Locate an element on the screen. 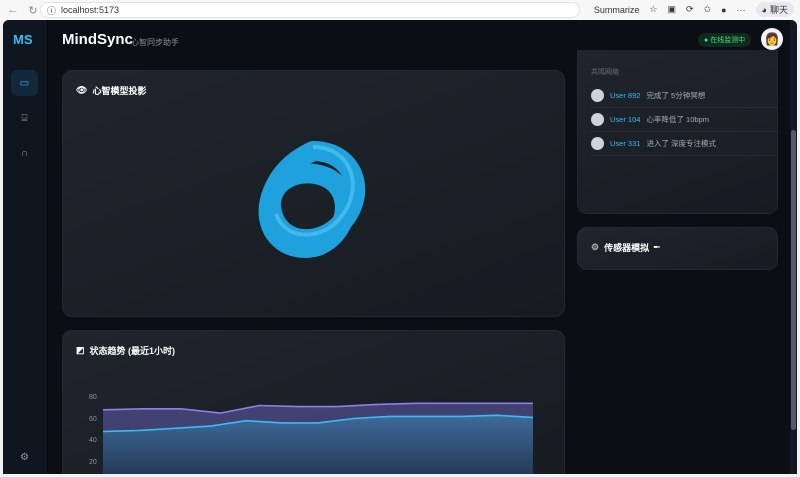  toggle-icon: ╾ is located at coordinates (656, 247).